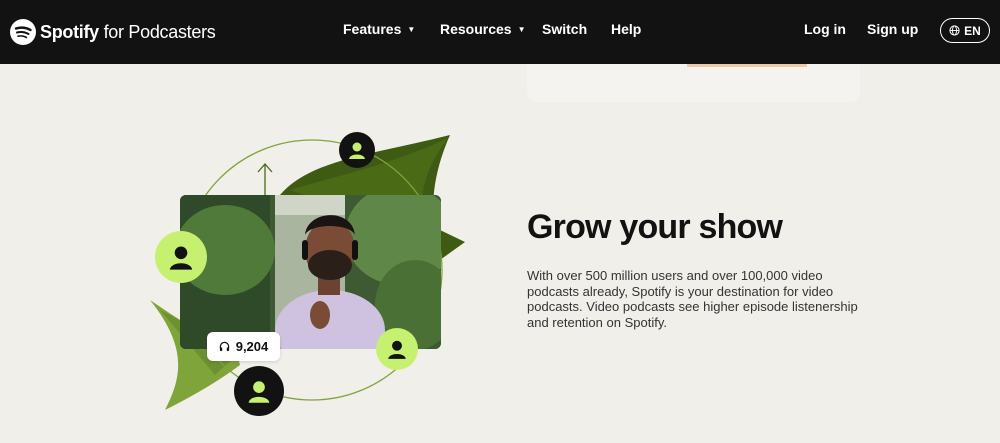 This screenshot has height=443, width=1000. I want to click on nav-help-label: Help, so click(626, 29).